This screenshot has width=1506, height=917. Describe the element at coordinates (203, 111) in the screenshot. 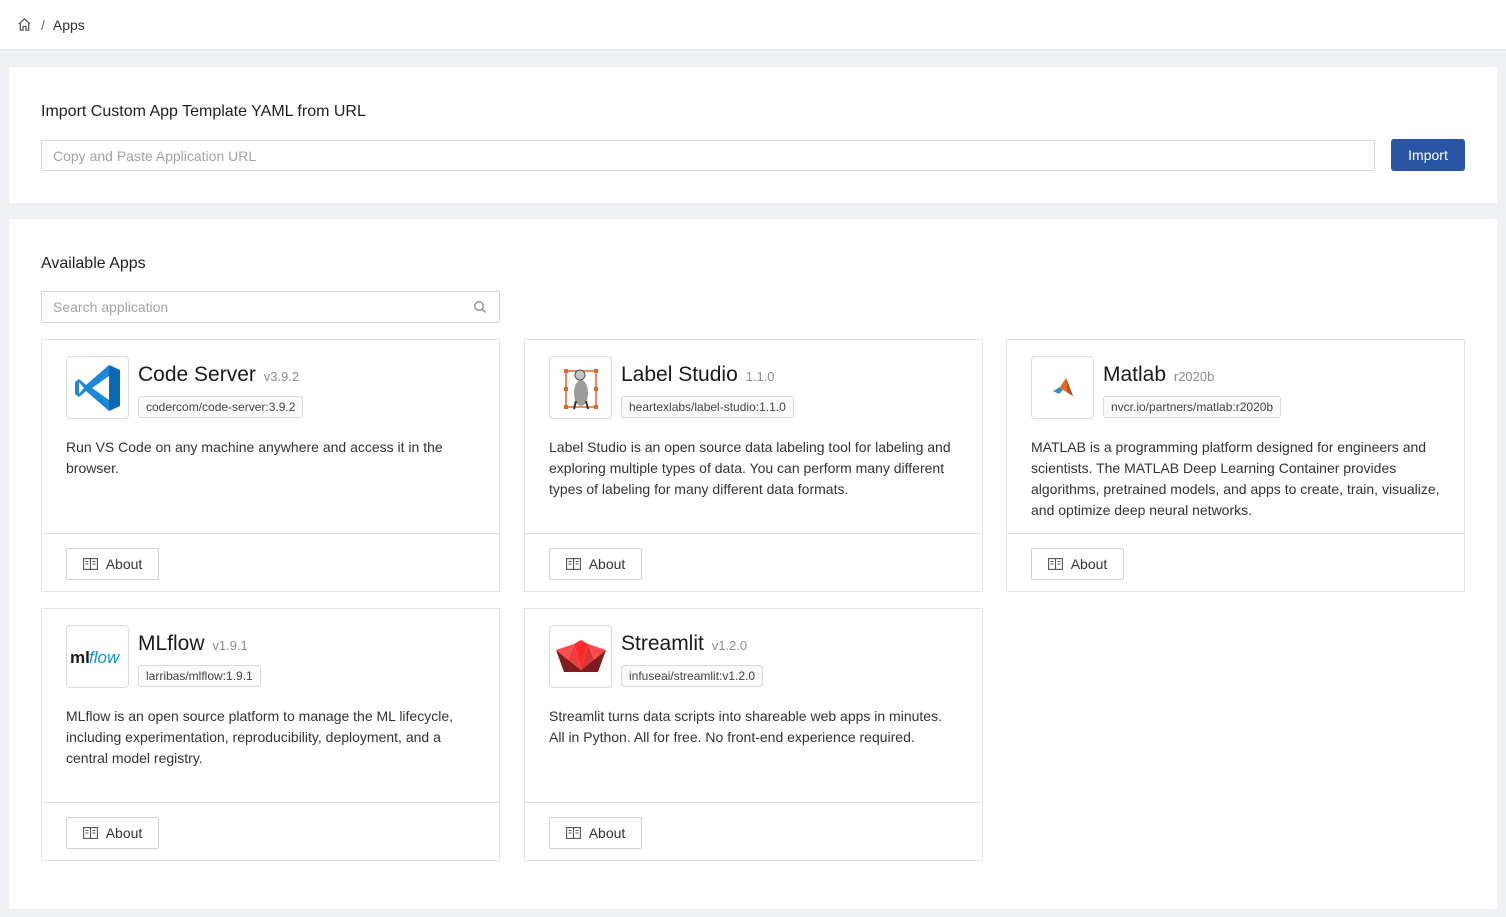

I see `import-title: Import Custom App Template YAML from URL` at that location.